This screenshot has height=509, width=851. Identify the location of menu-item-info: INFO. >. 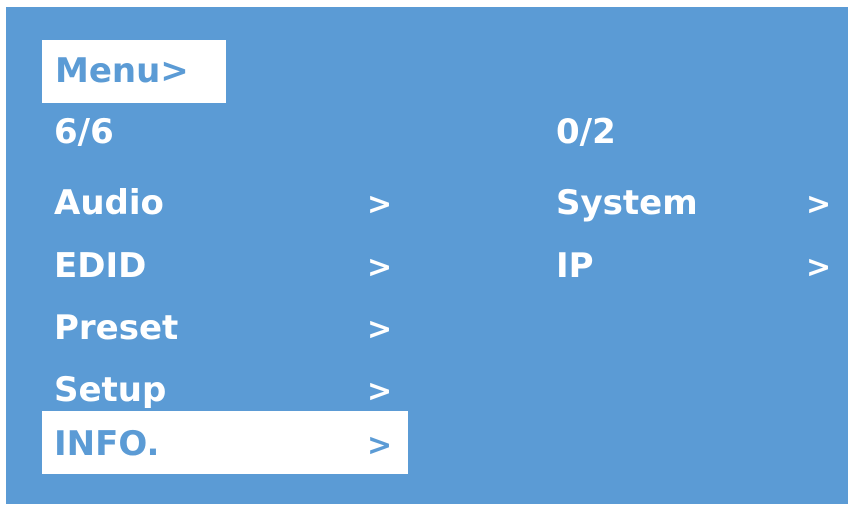
(225, 442).